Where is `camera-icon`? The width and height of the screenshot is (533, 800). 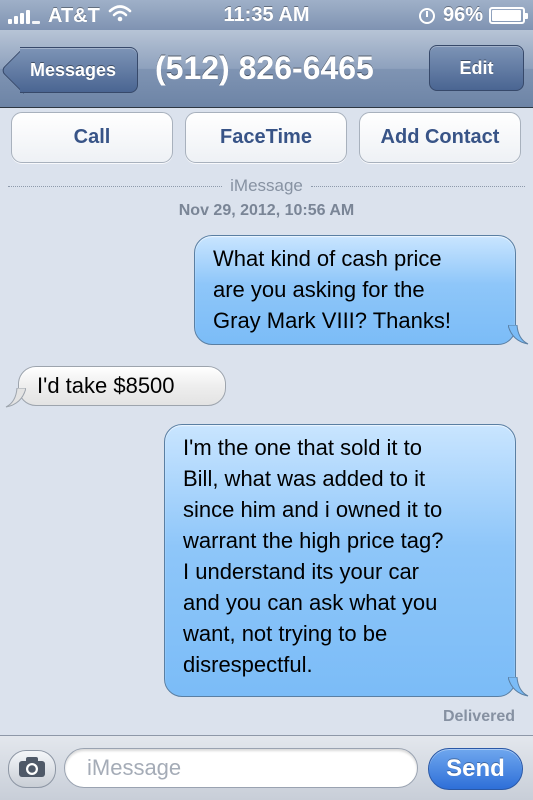 camera-icon is located at coordinates (32, 769).